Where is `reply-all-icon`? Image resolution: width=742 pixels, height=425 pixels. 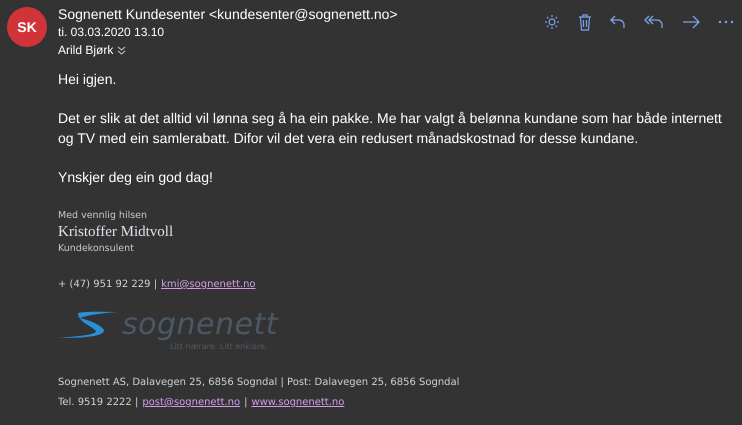
reply-all-icon is located at coordinates (654, 22).